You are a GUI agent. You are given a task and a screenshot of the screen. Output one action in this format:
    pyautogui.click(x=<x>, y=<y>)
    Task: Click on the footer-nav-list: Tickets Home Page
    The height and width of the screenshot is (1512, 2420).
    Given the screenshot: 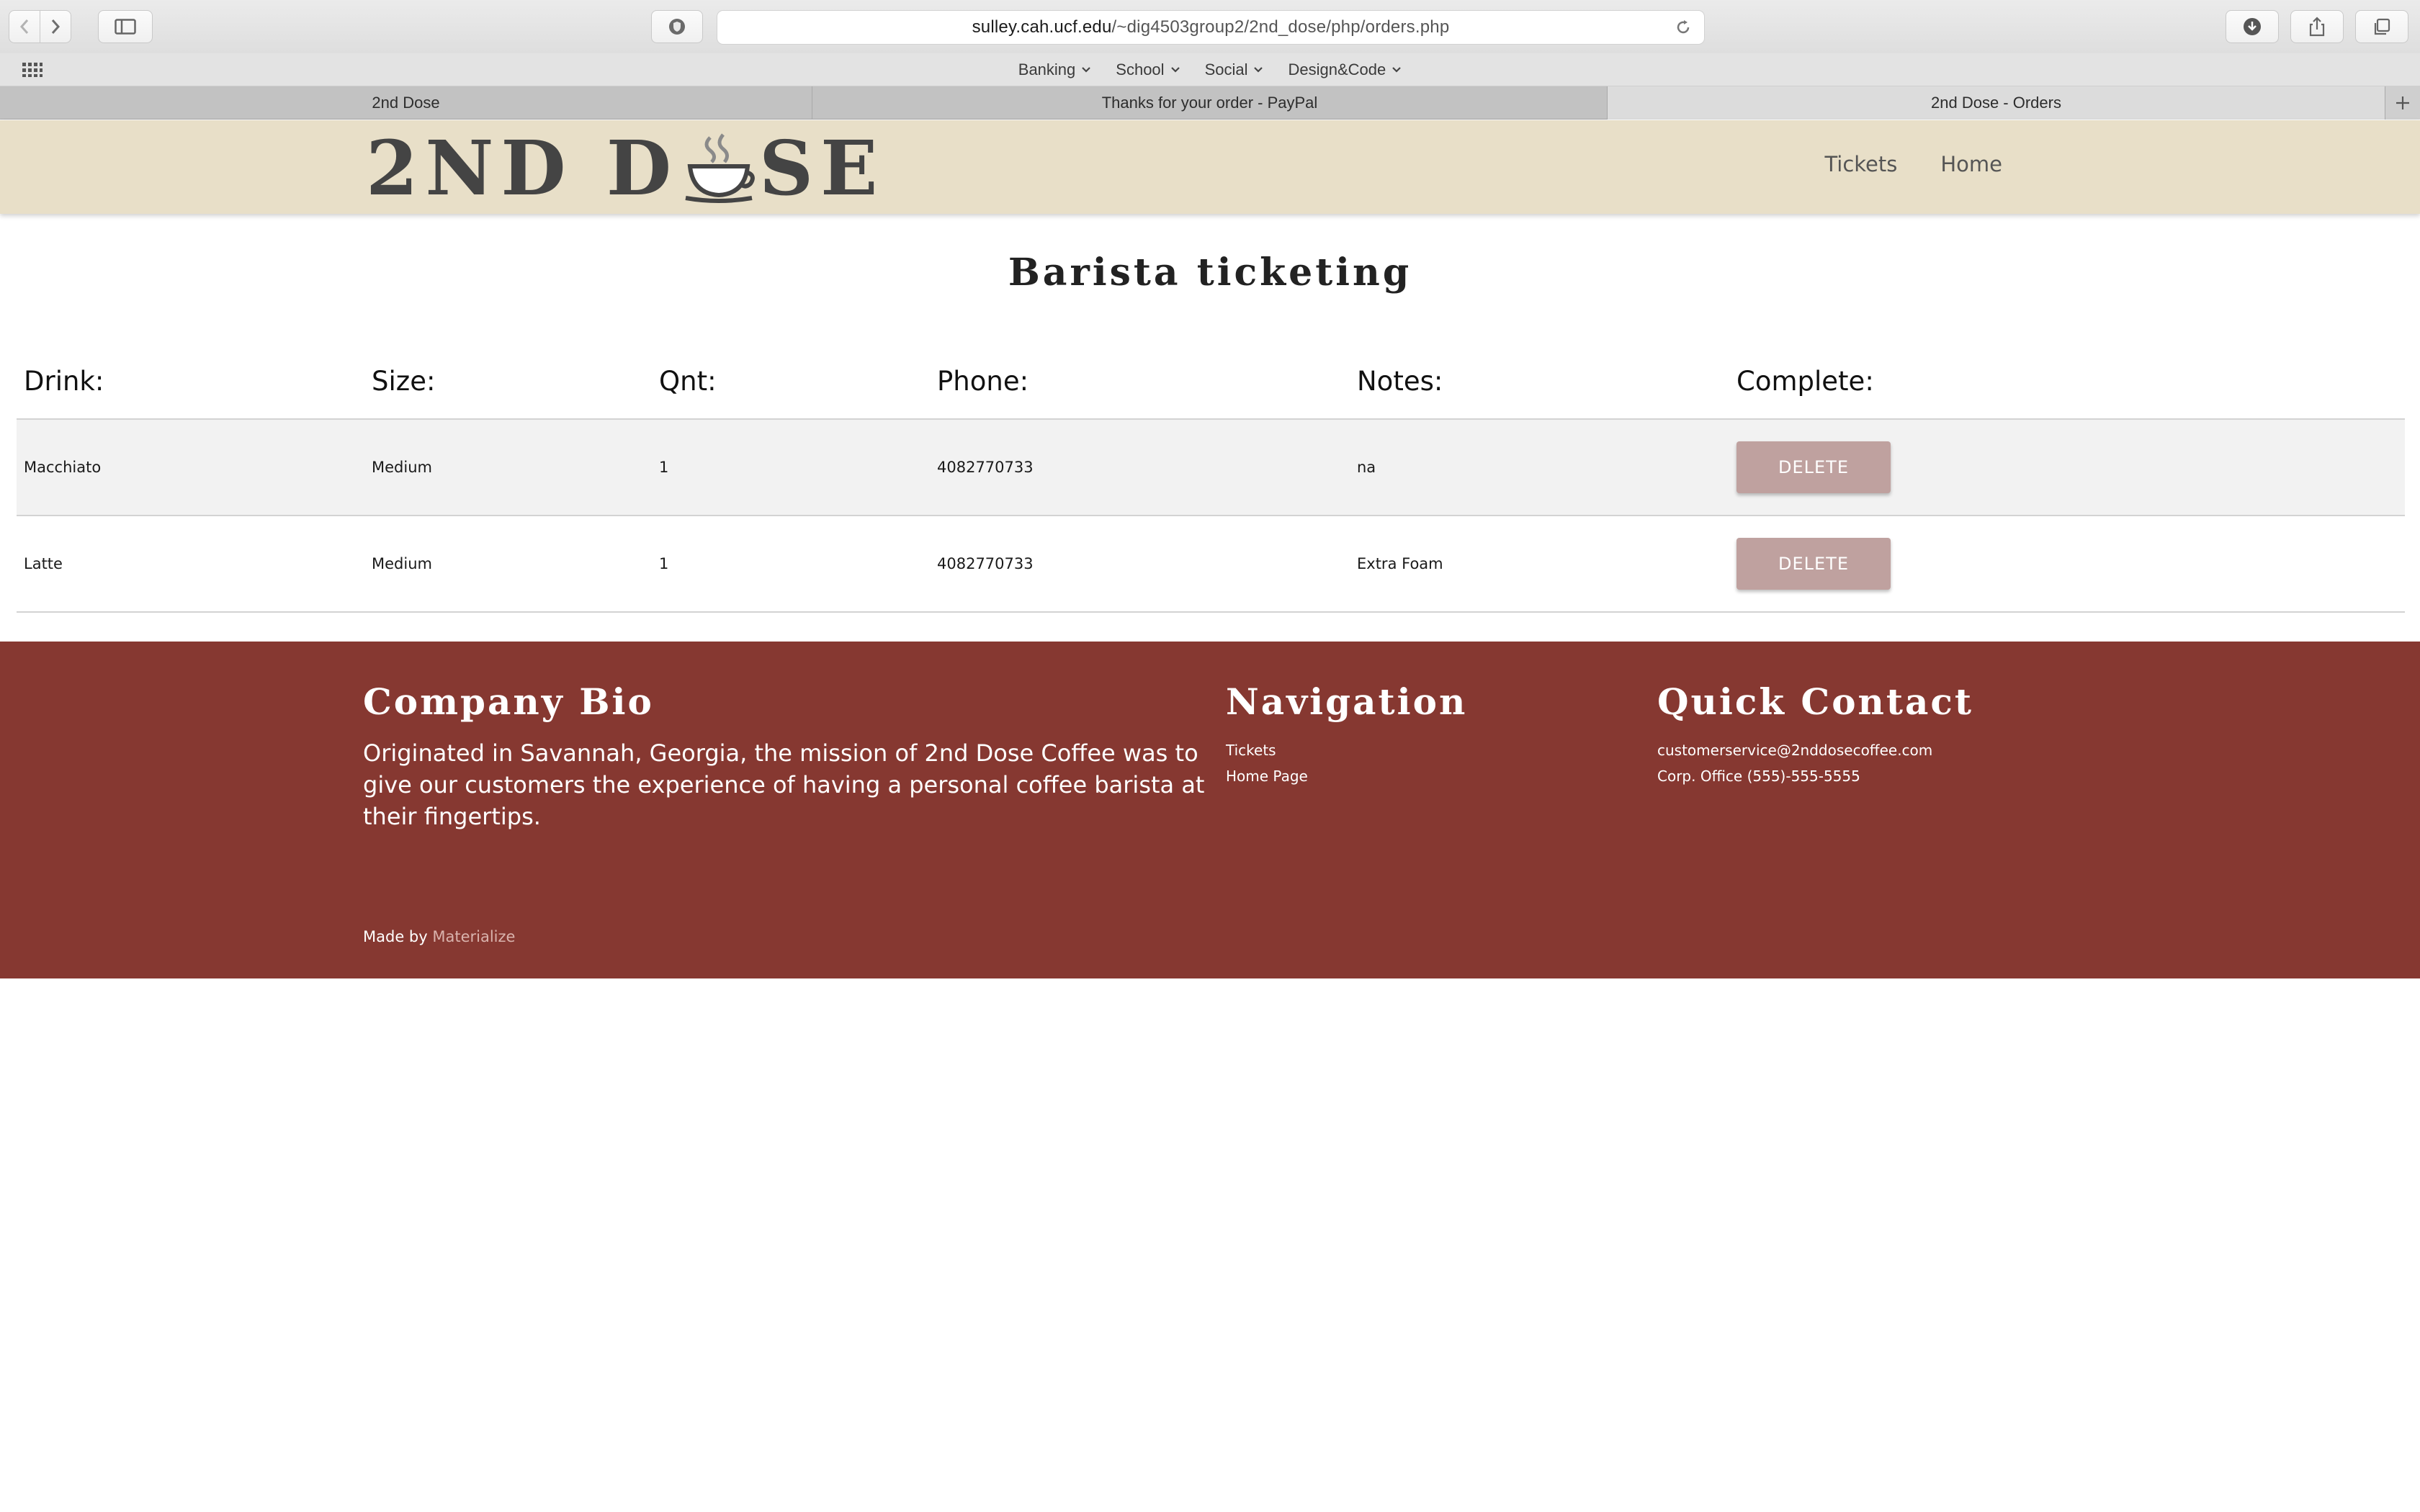 What is the action you would take?
    pyautogui.click(x=1346, y=763)
    